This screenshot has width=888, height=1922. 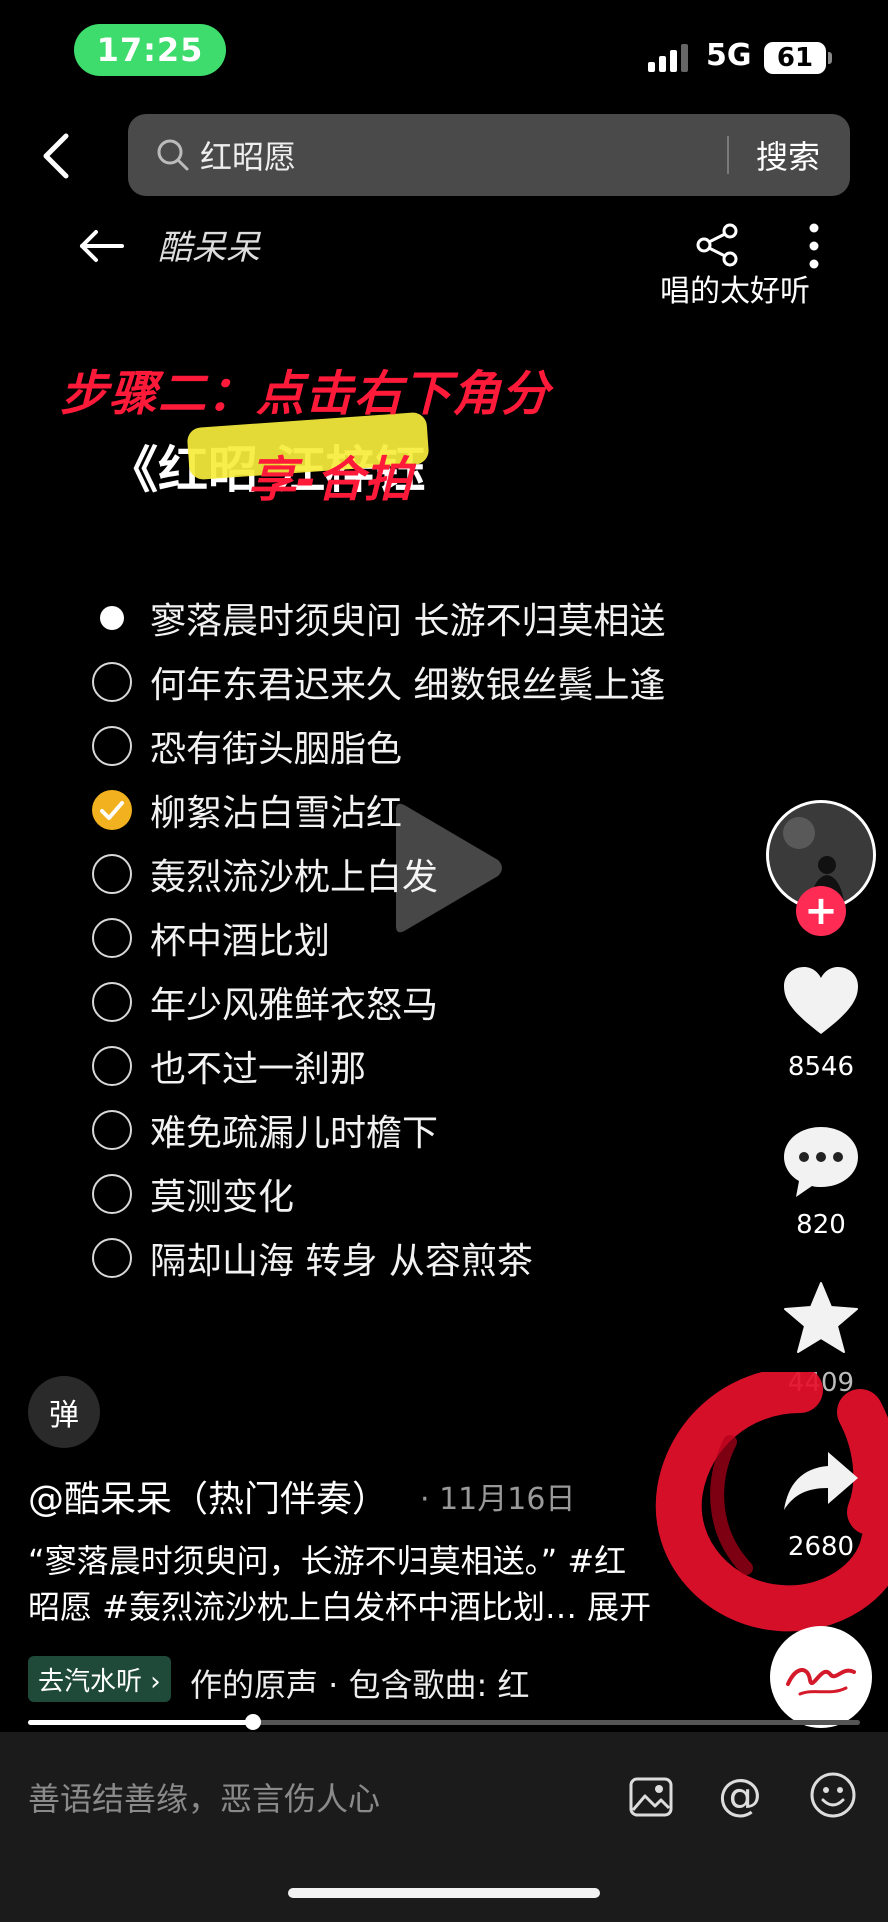 What do you see at coordinates (204, 1797) in the screenshot?
I see `comment-input: 善语结善缘，恶言伤人心` at bounding box center [204, 1797].